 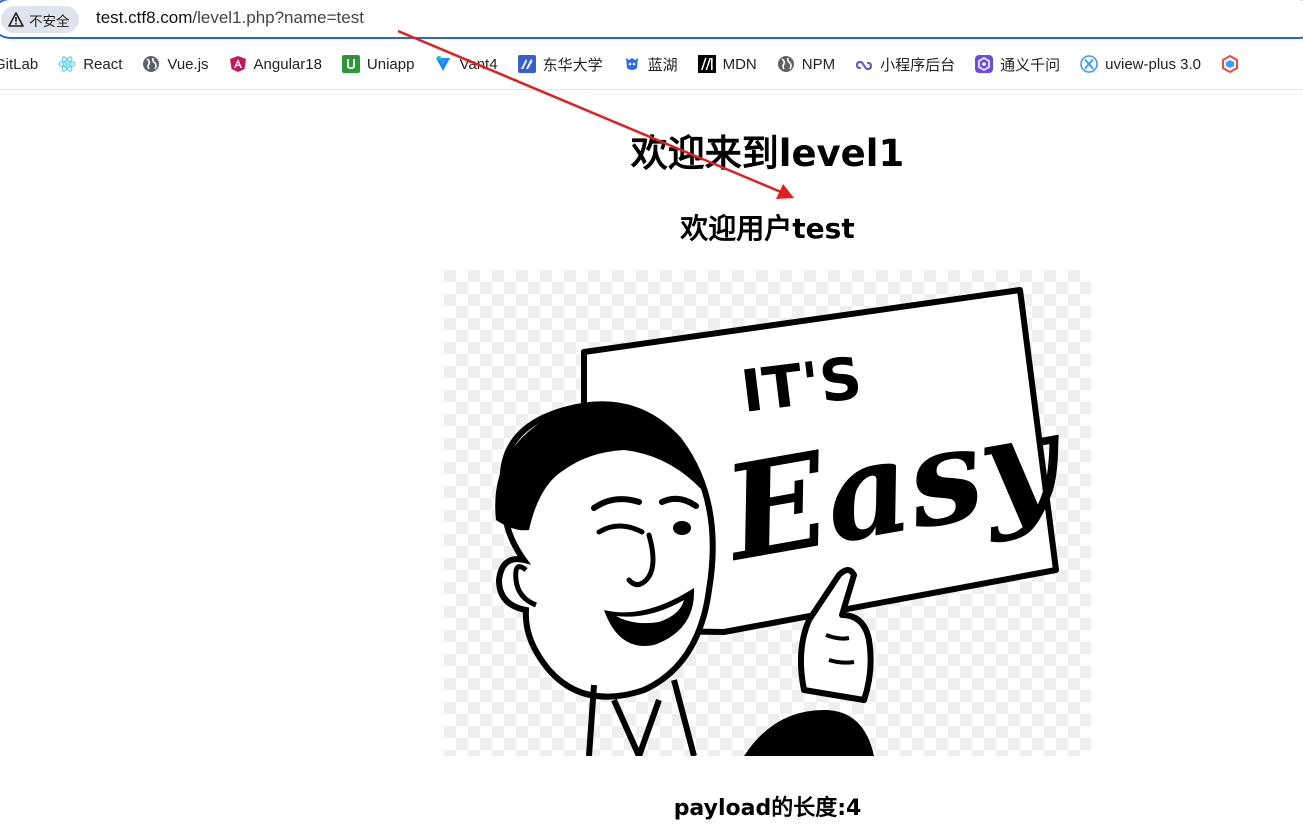 I want to click on bookmark-angular18: Angular18, so click(x=275, y=64).